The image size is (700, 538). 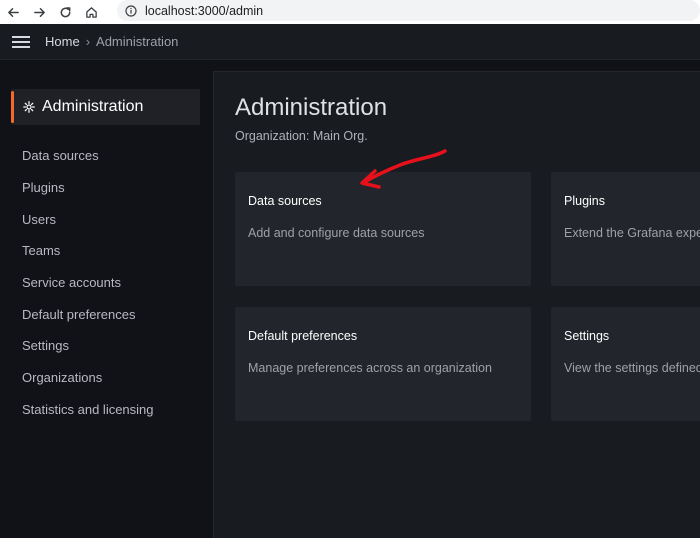 I want to click on reload-button, so click(x=65, y=12).